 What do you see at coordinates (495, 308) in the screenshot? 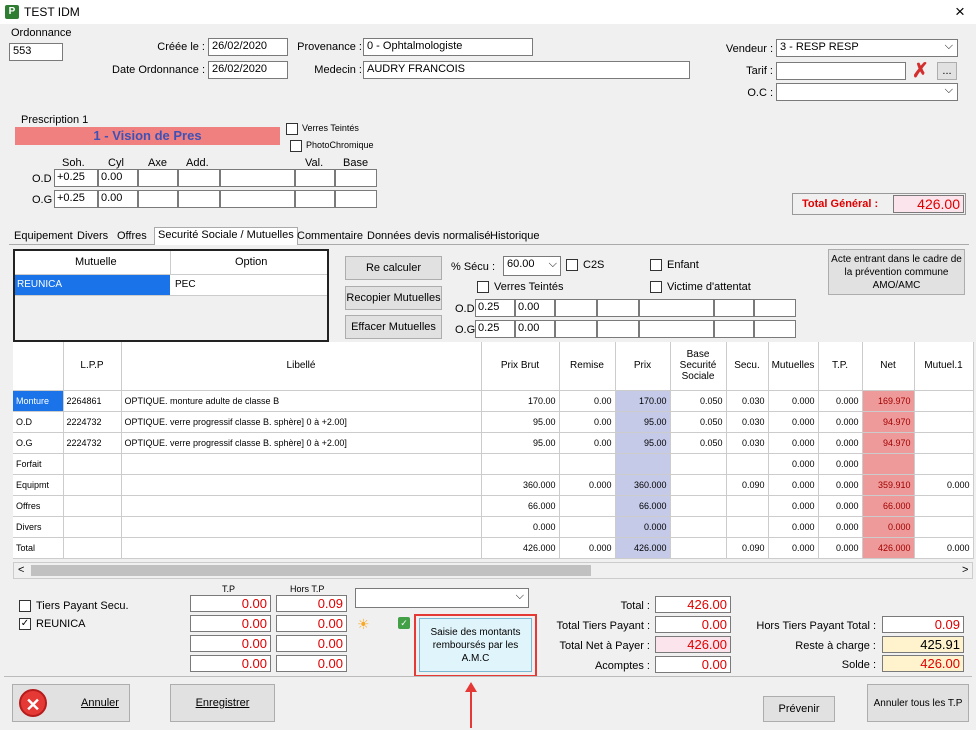
I see `mut-od-v1: 0.25` at bounding box center [495, 308].